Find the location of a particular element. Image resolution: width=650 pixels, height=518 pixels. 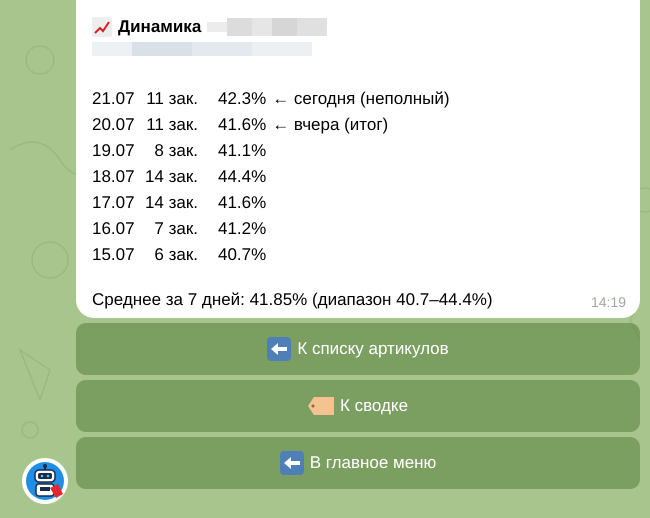

date-text: 19.07 is located at coordinates (114, 151).